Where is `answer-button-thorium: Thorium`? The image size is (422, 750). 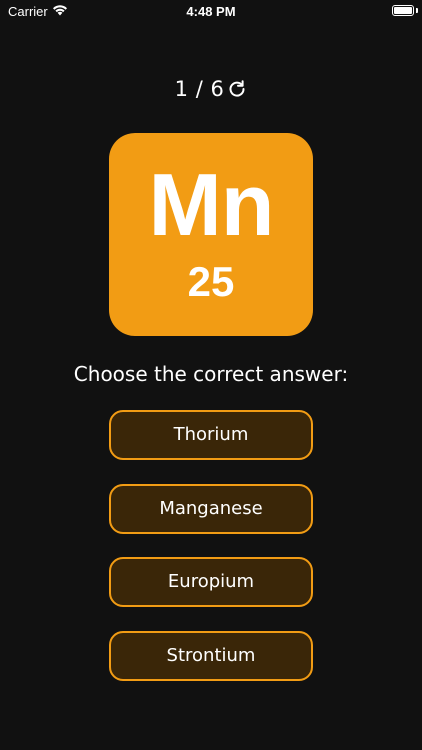 answer-button-thorium: Thorium is located at coordinates (211, 435).